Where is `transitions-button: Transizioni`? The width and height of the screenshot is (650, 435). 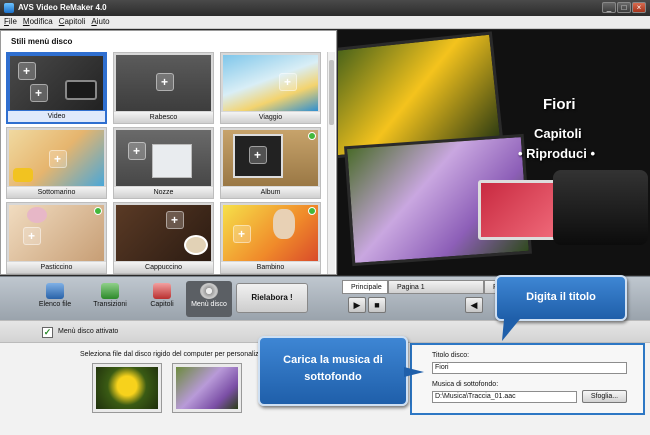
transitions-button: Transizioni is located at coordinates (110, 299).